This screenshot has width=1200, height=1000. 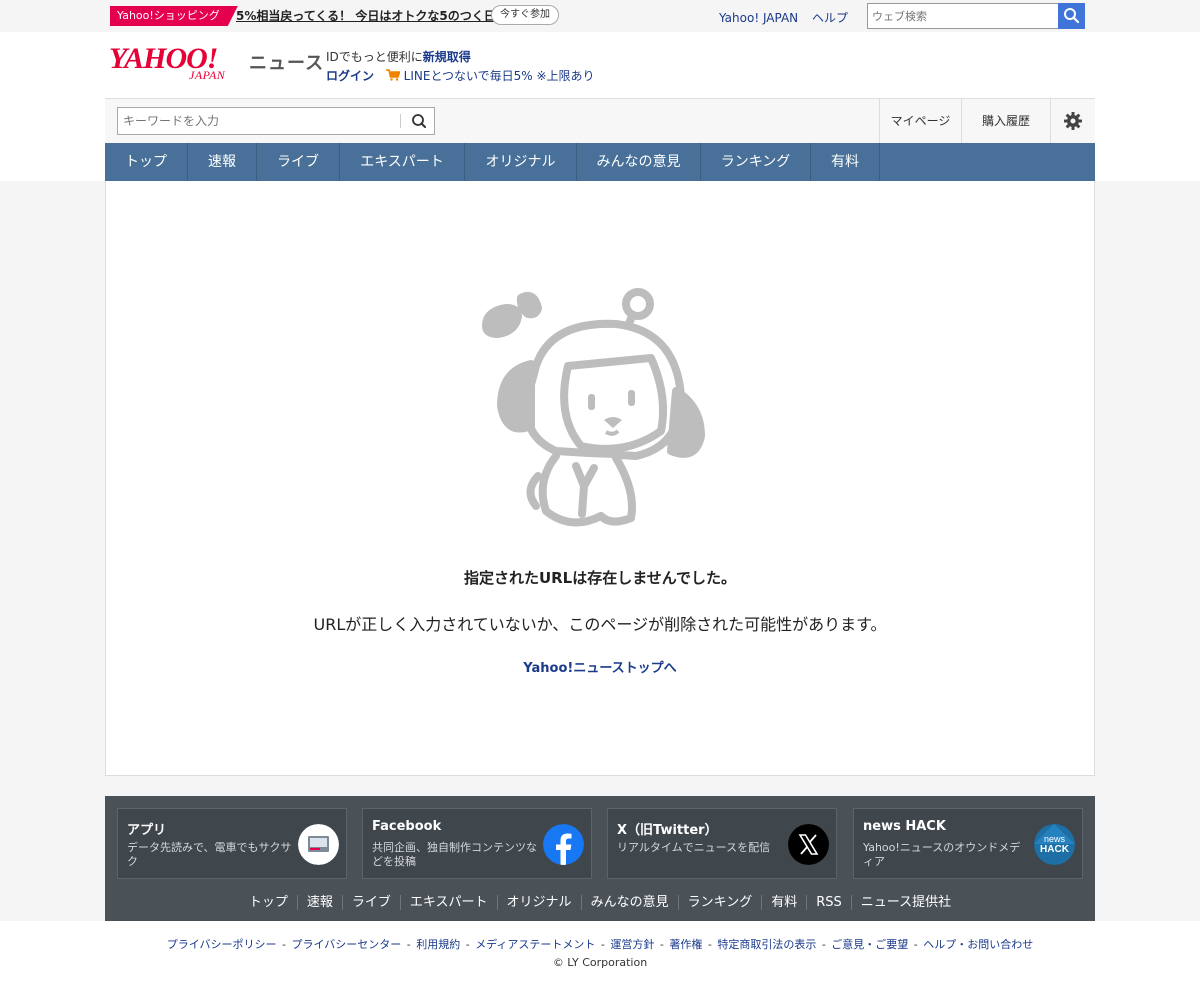 What do you see at coordinates (298, 162) in the screenshot?
I see `gnav-live: ライブ` at bounding box center [298, 162].